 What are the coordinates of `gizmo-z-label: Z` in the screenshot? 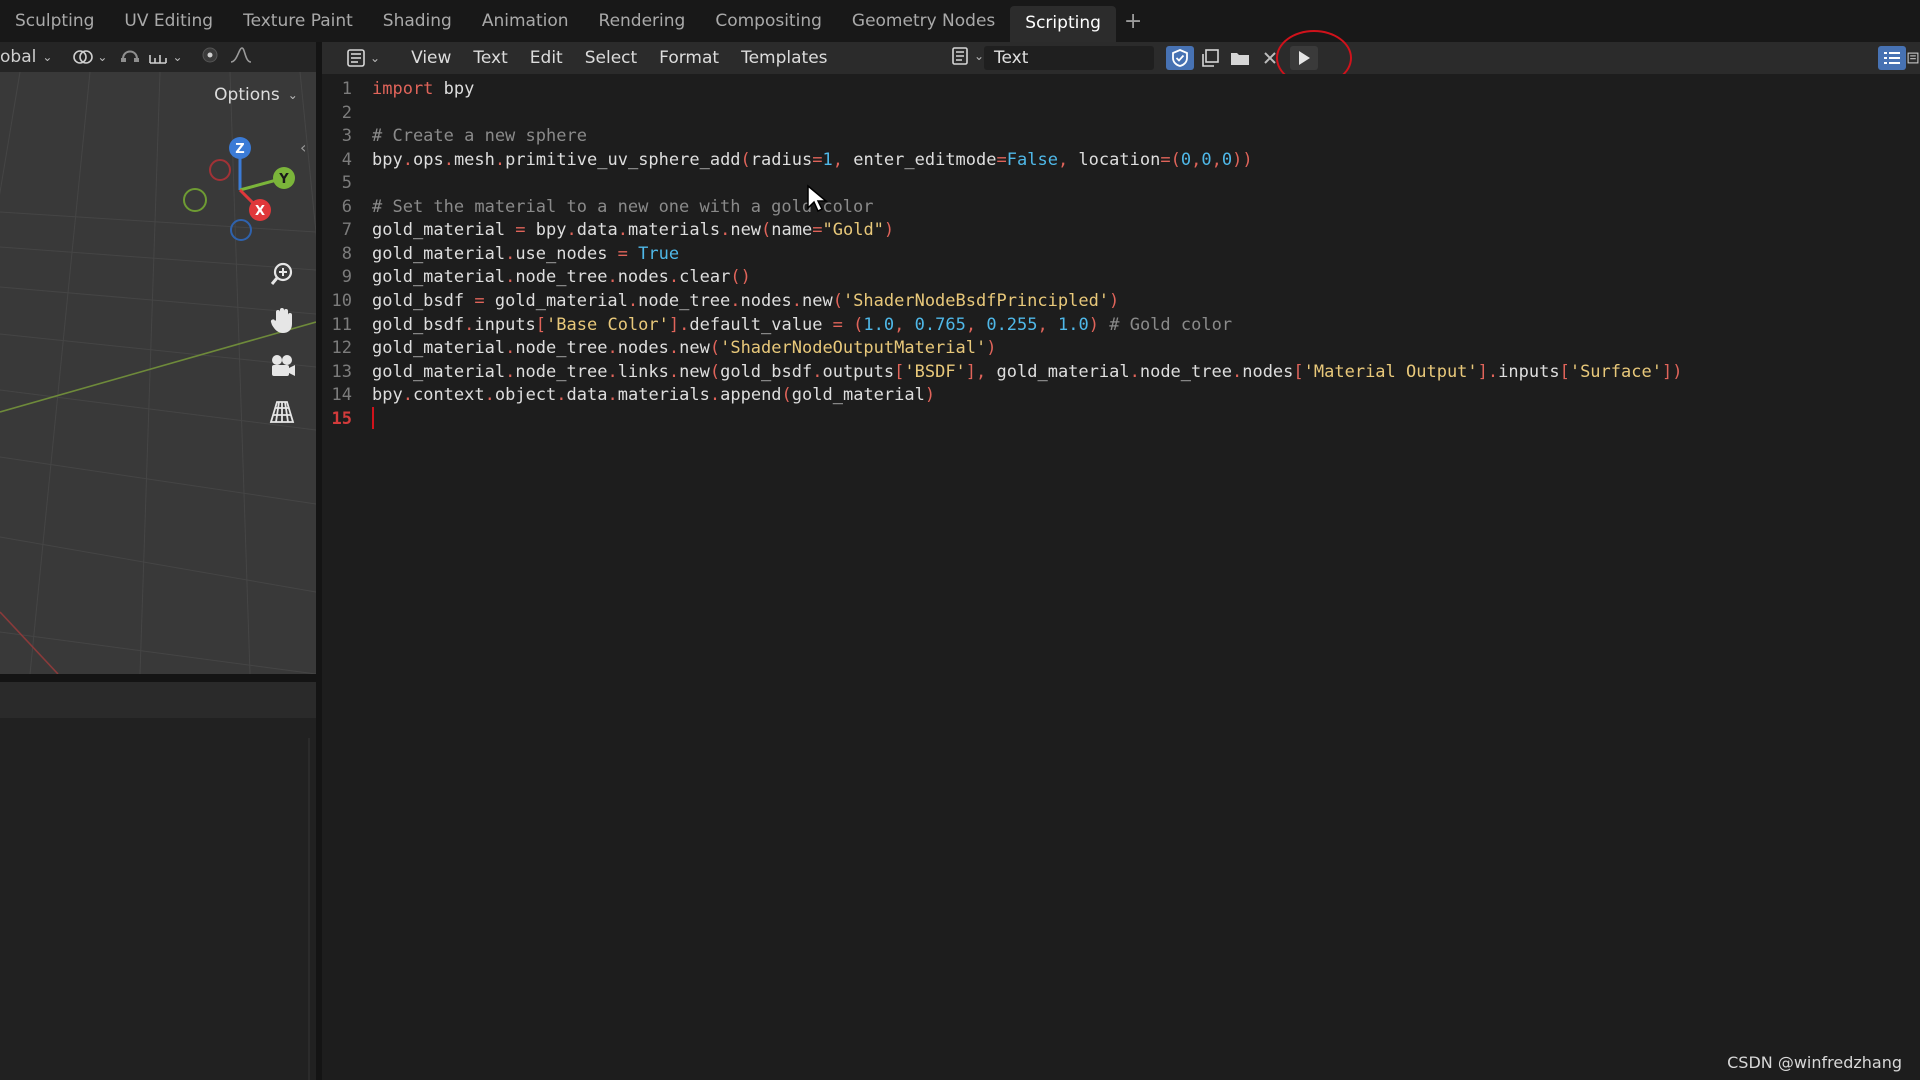 It's located at (239, 149).